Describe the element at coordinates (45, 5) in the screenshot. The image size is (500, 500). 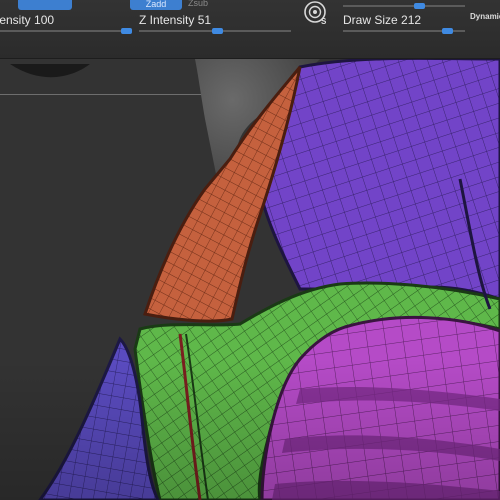
I see `rgb-mode-button` at that location.